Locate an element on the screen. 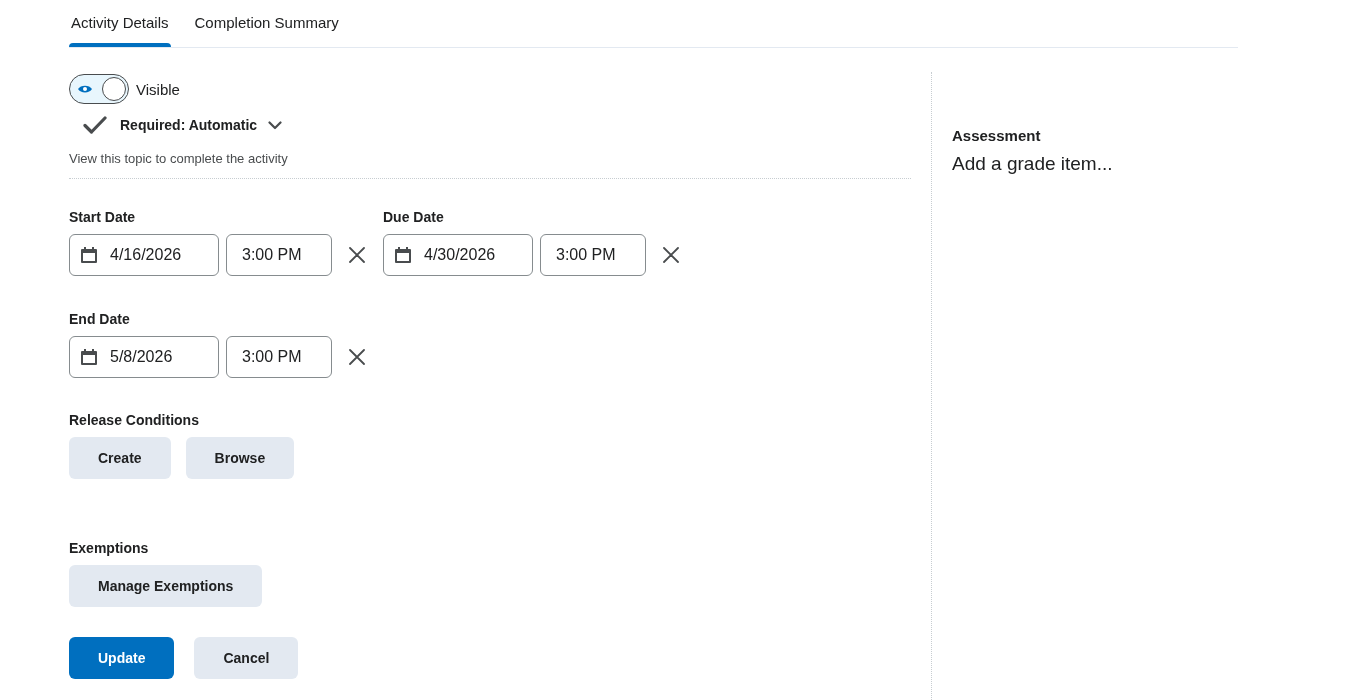 The width and height of the screenshot is (1349, 700). visibility-switch is located at coordinates (99, 89).